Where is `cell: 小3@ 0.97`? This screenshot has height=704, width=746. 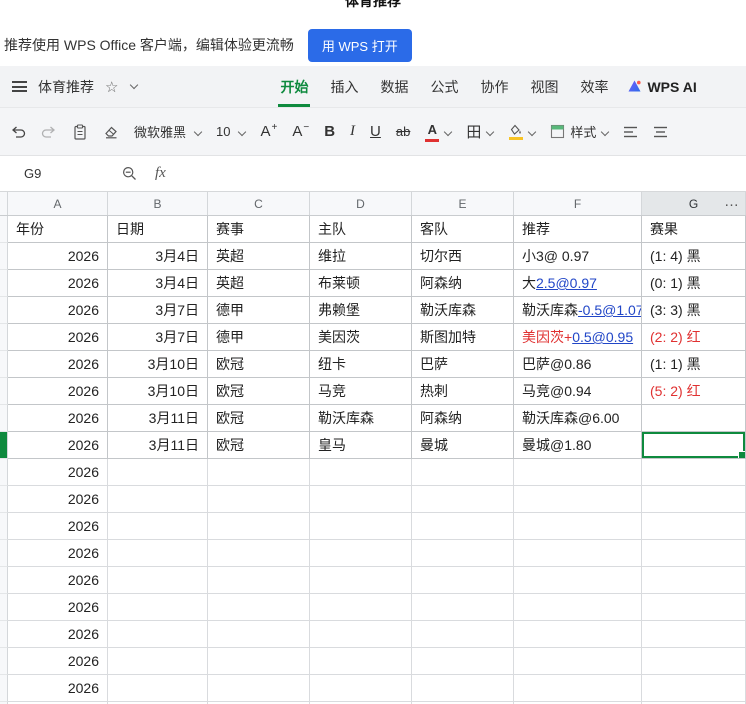 cell: 小3@ 0.97 is located at coordinates (578, 256).